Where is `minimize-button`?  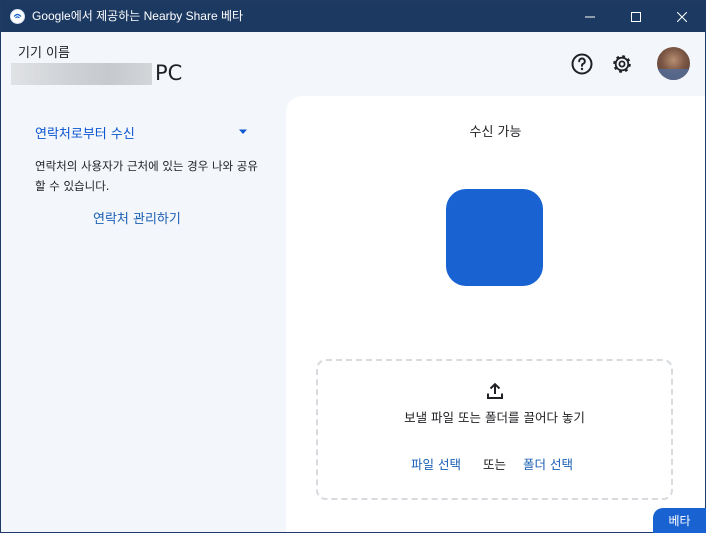 minimize-button is located at coordinates (590, 16).